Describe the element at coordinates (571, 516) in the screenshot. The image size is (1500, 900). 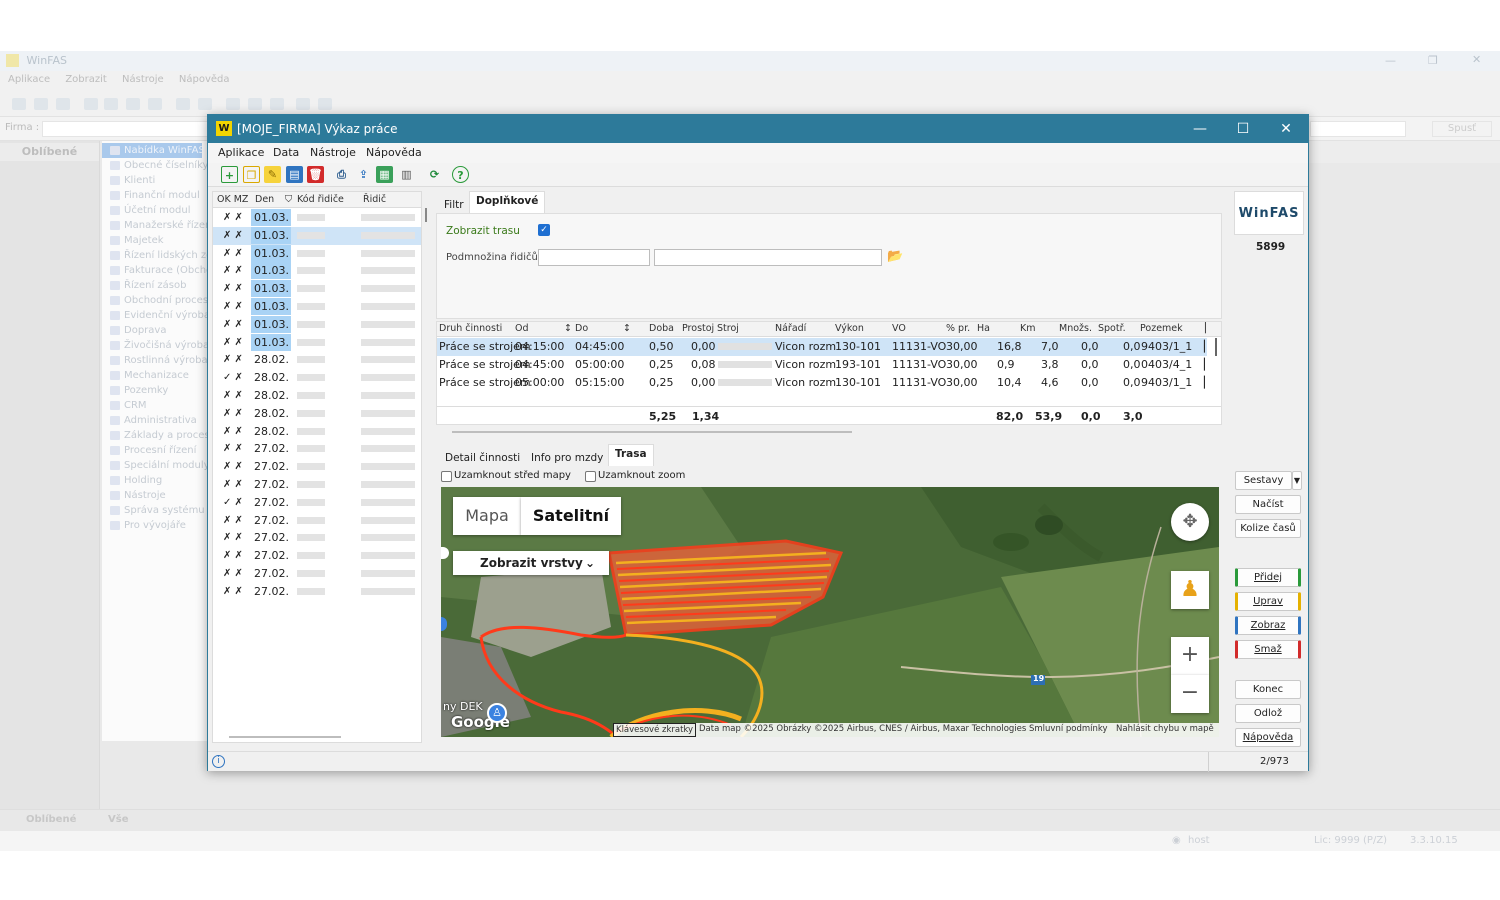
I see `map-type-satelitni-button: Satelitní` at that location.